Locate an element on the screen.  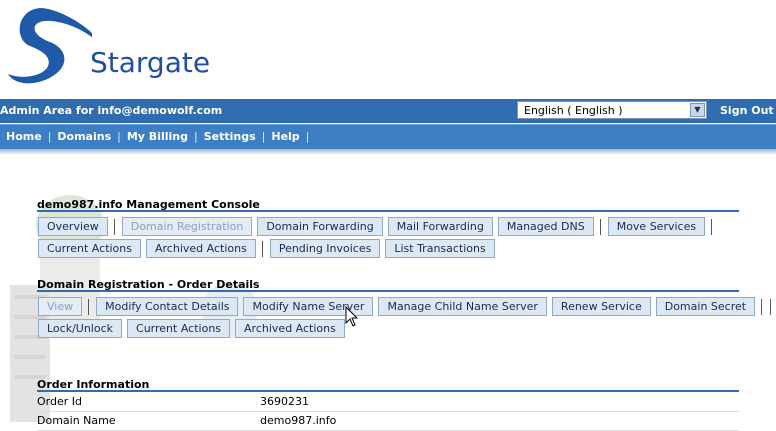
main-nav: Home | Domains | My Billing | Settings | Help | is located at coordinates (388, 136).